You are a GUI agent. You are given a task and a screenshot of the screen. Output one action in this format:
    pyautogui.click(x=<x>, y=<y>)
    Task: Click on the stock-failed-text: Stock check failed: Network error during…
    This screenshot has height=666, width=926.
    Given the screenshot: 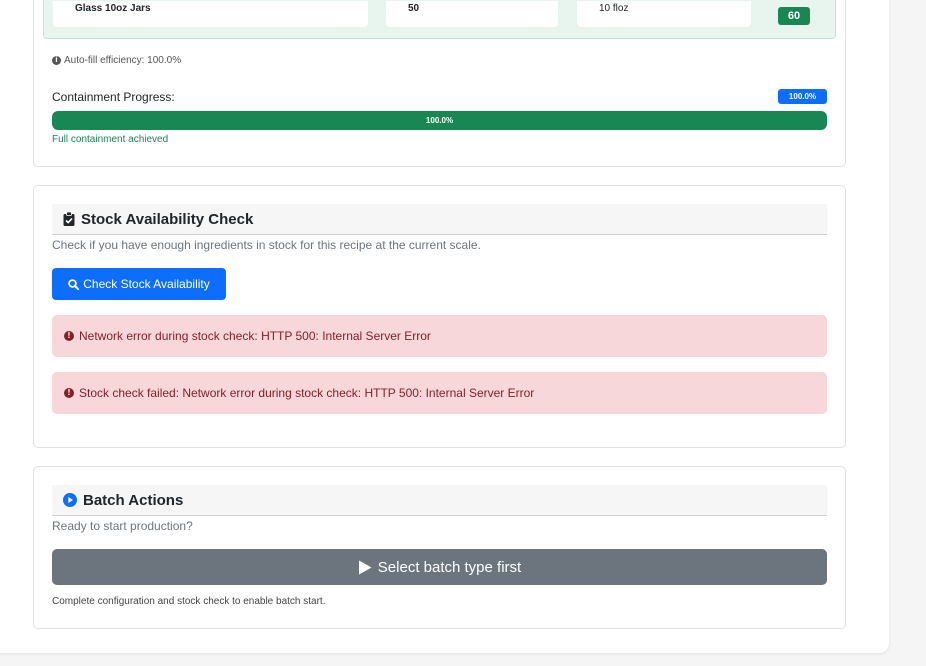 What is the action you would take?
    pyautogui.click(x=307, y=393)
    